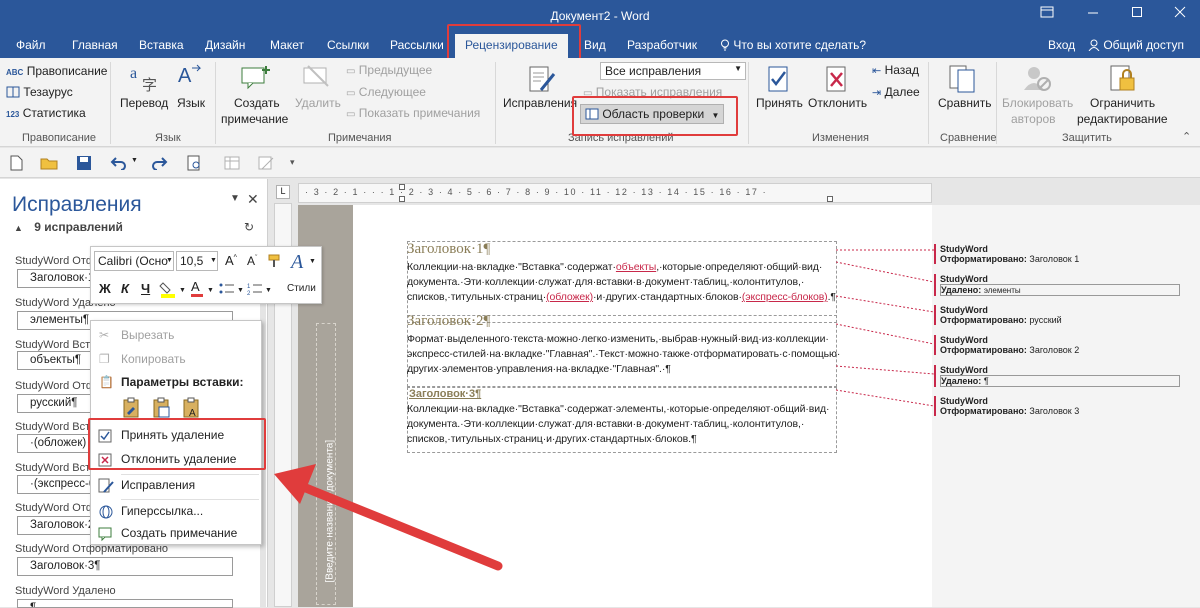 This screenshot has height=608, width=1200. I want to click on revision-balloon: StudyWord Отформатировано: Заголовок 2, so click(1006, 345).